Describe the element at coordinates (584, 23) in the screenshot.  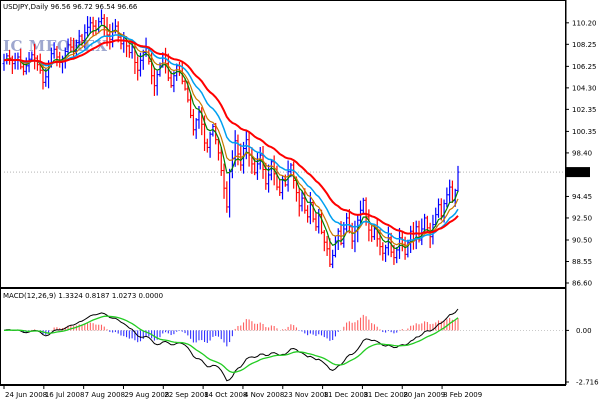
I see `price-tick-label: 110.20` at that location.